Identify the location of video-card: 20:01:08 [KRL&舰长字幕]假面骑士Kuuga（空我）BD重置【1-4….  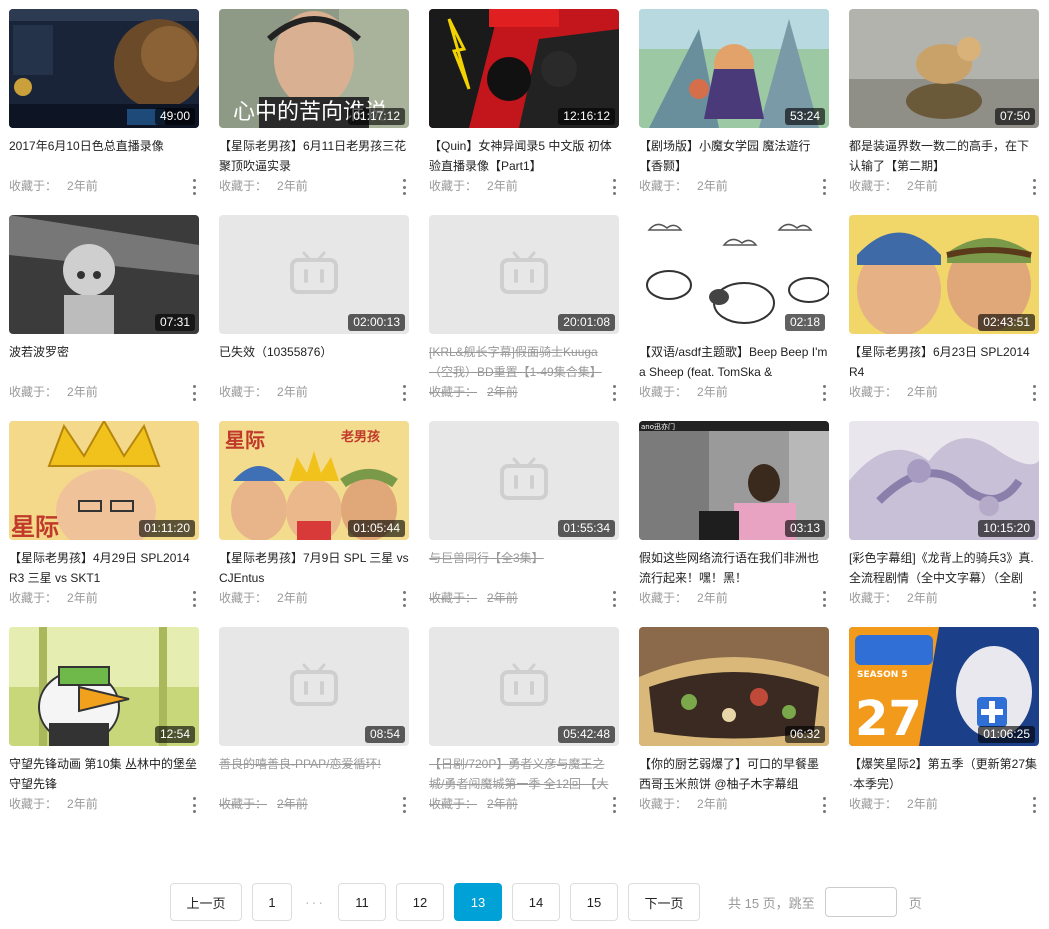
(524, 318).